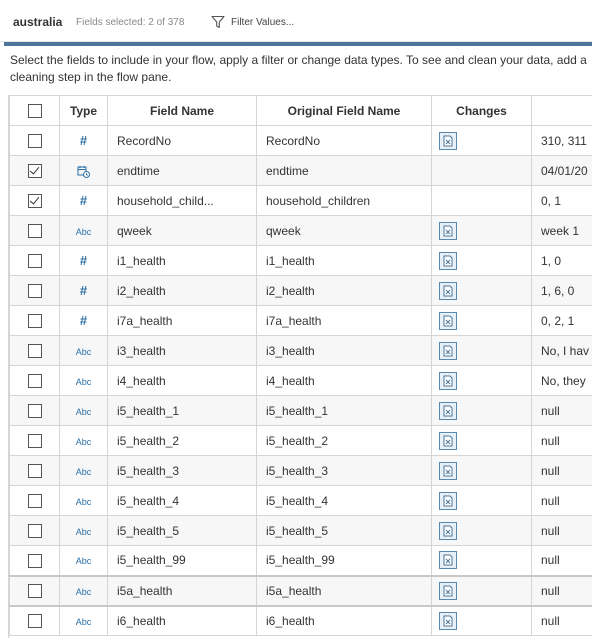 This screenshot has height=638, width=592. What do you see at coordinates (300, 620) in the screenshot?
I see `table-row: Abc i6_health i6_health null` at bounding box center [300, 620].